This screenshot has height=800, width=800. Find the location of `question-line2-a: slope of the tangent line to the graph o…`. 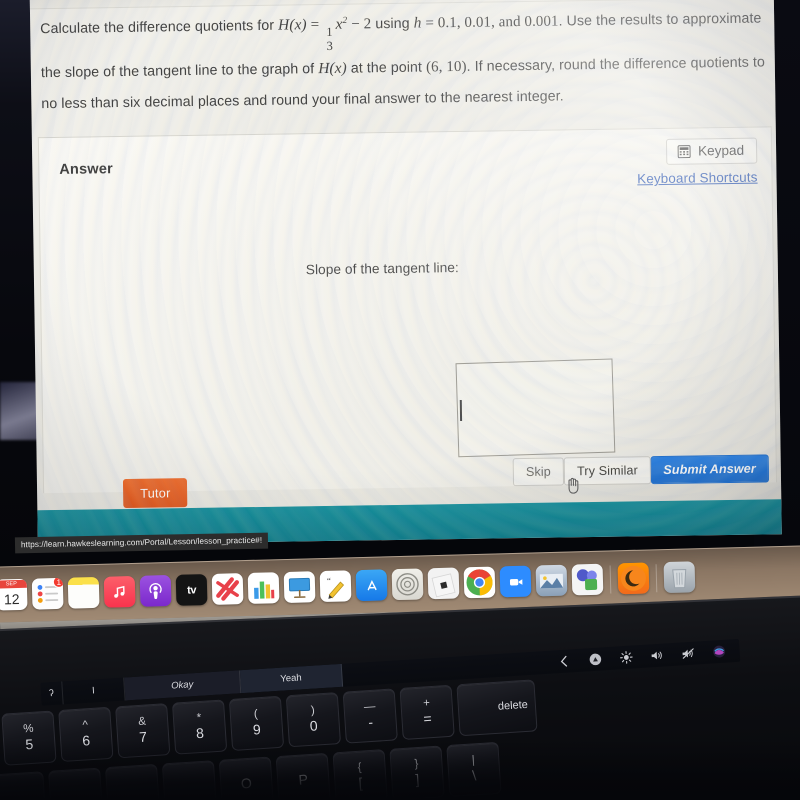

question-line2-a: slope of the tangent line to the graph o… is located at coordinates (189, 70).